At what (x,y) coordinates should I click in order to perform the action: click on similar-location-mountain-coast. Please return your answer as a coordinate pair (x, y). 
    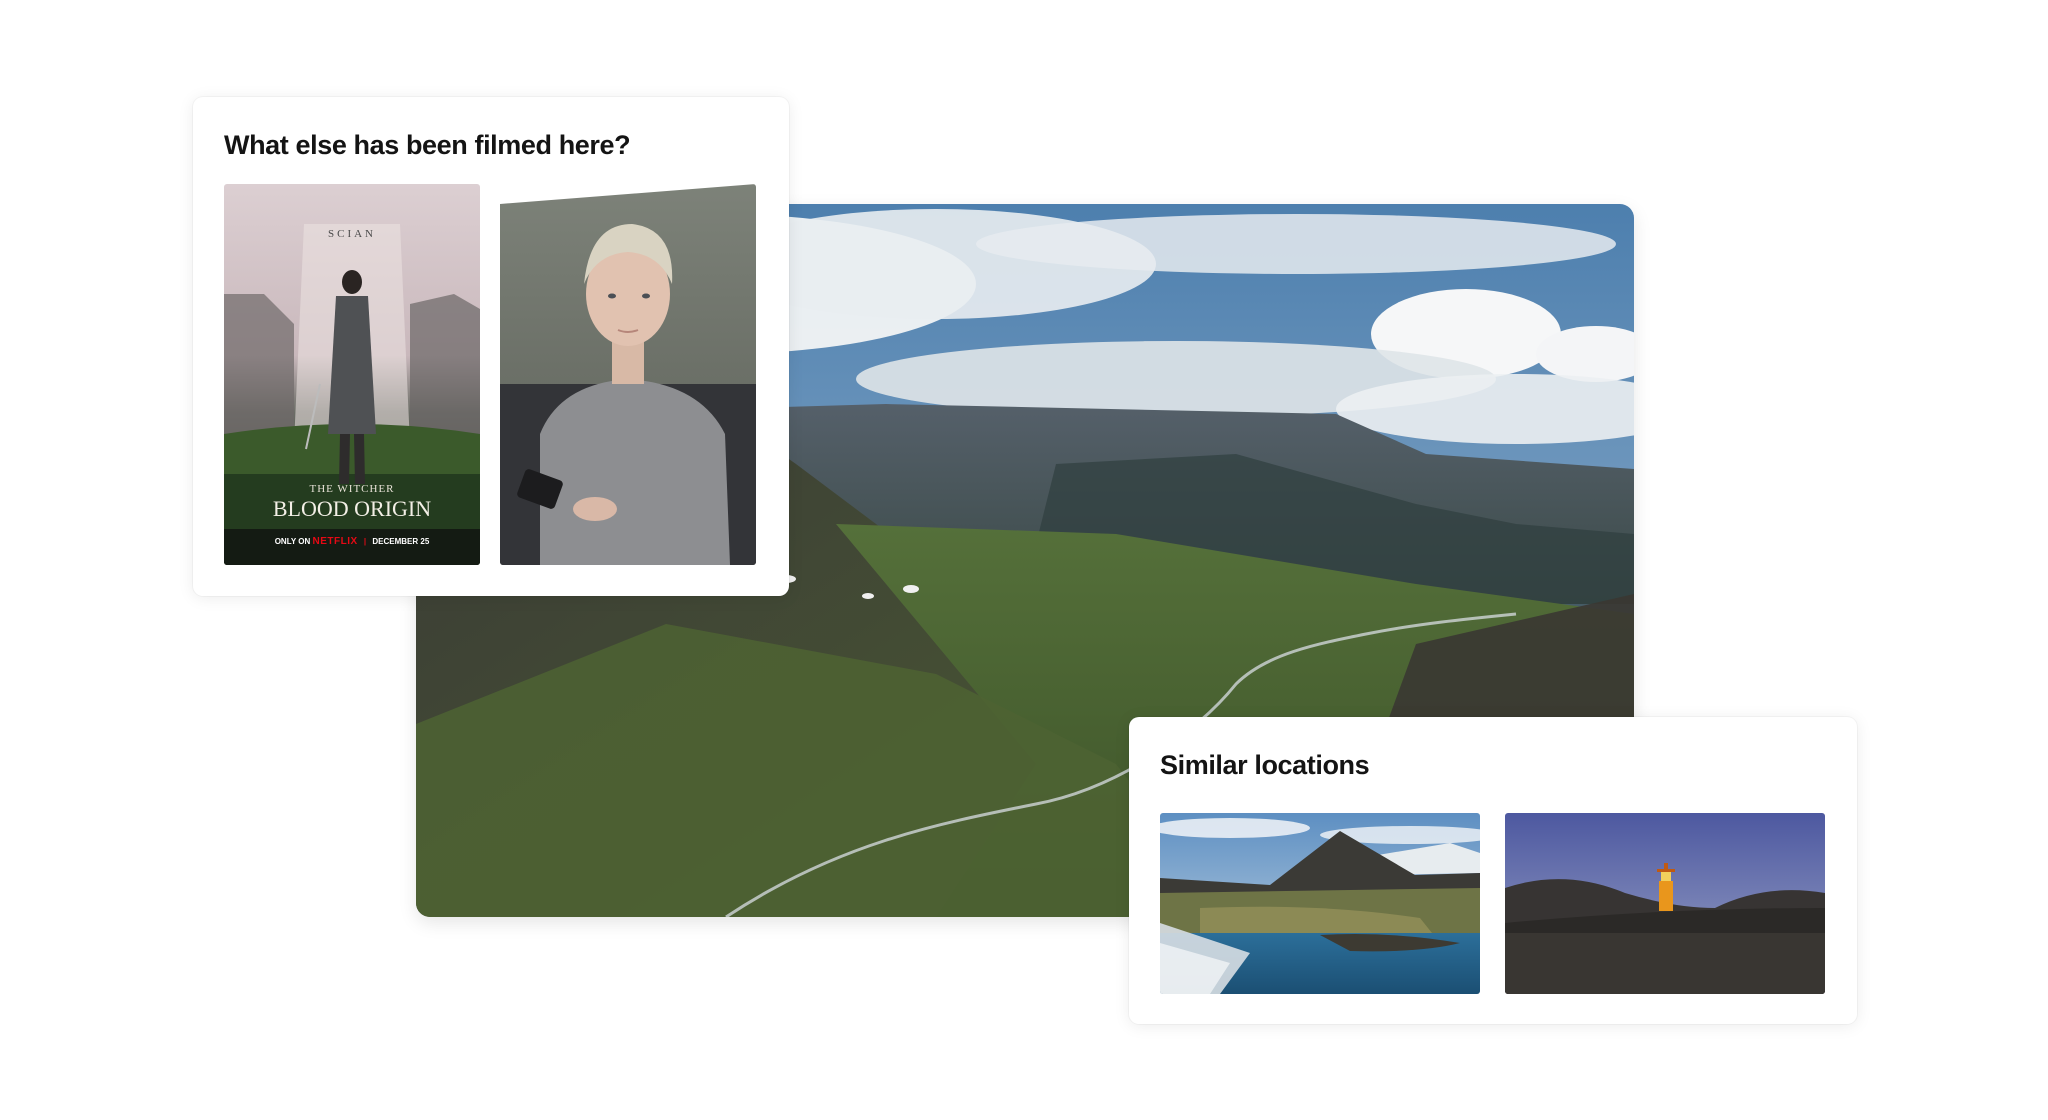
    Looking at the image, I should click on (1320, 903).